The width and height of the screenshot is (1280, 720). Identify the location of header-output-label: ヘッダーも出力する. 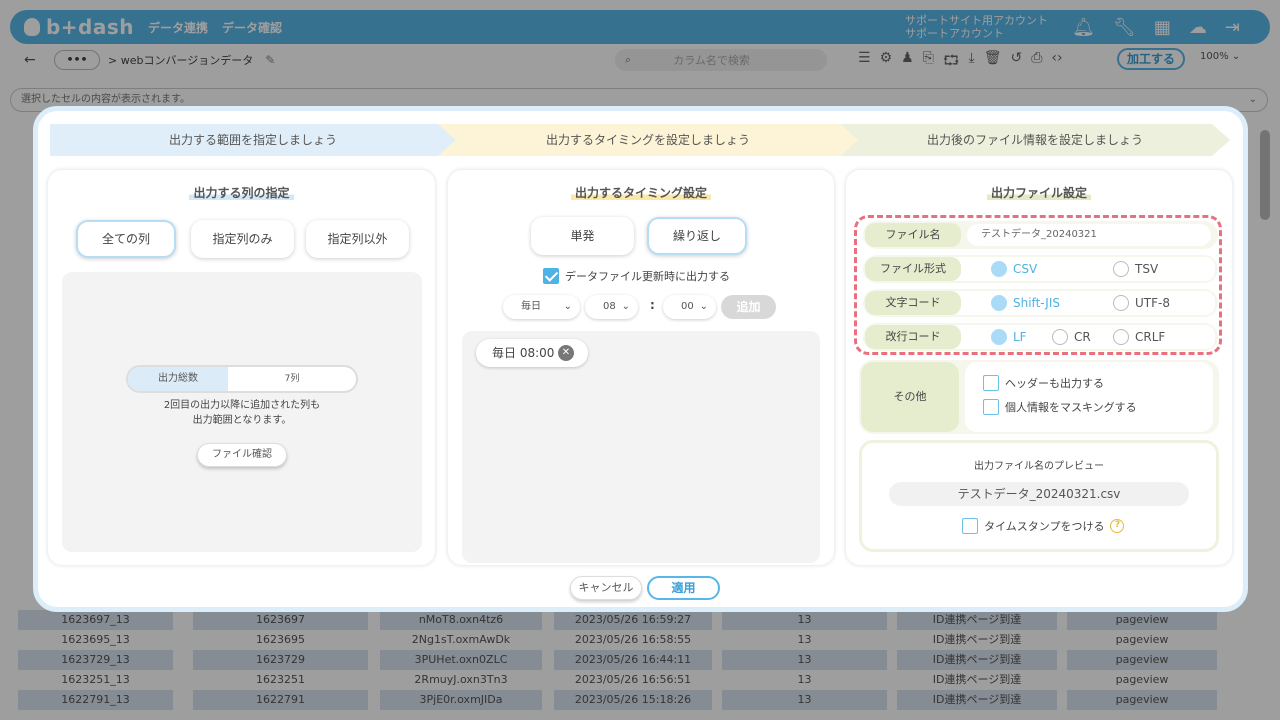
(1054, 383).